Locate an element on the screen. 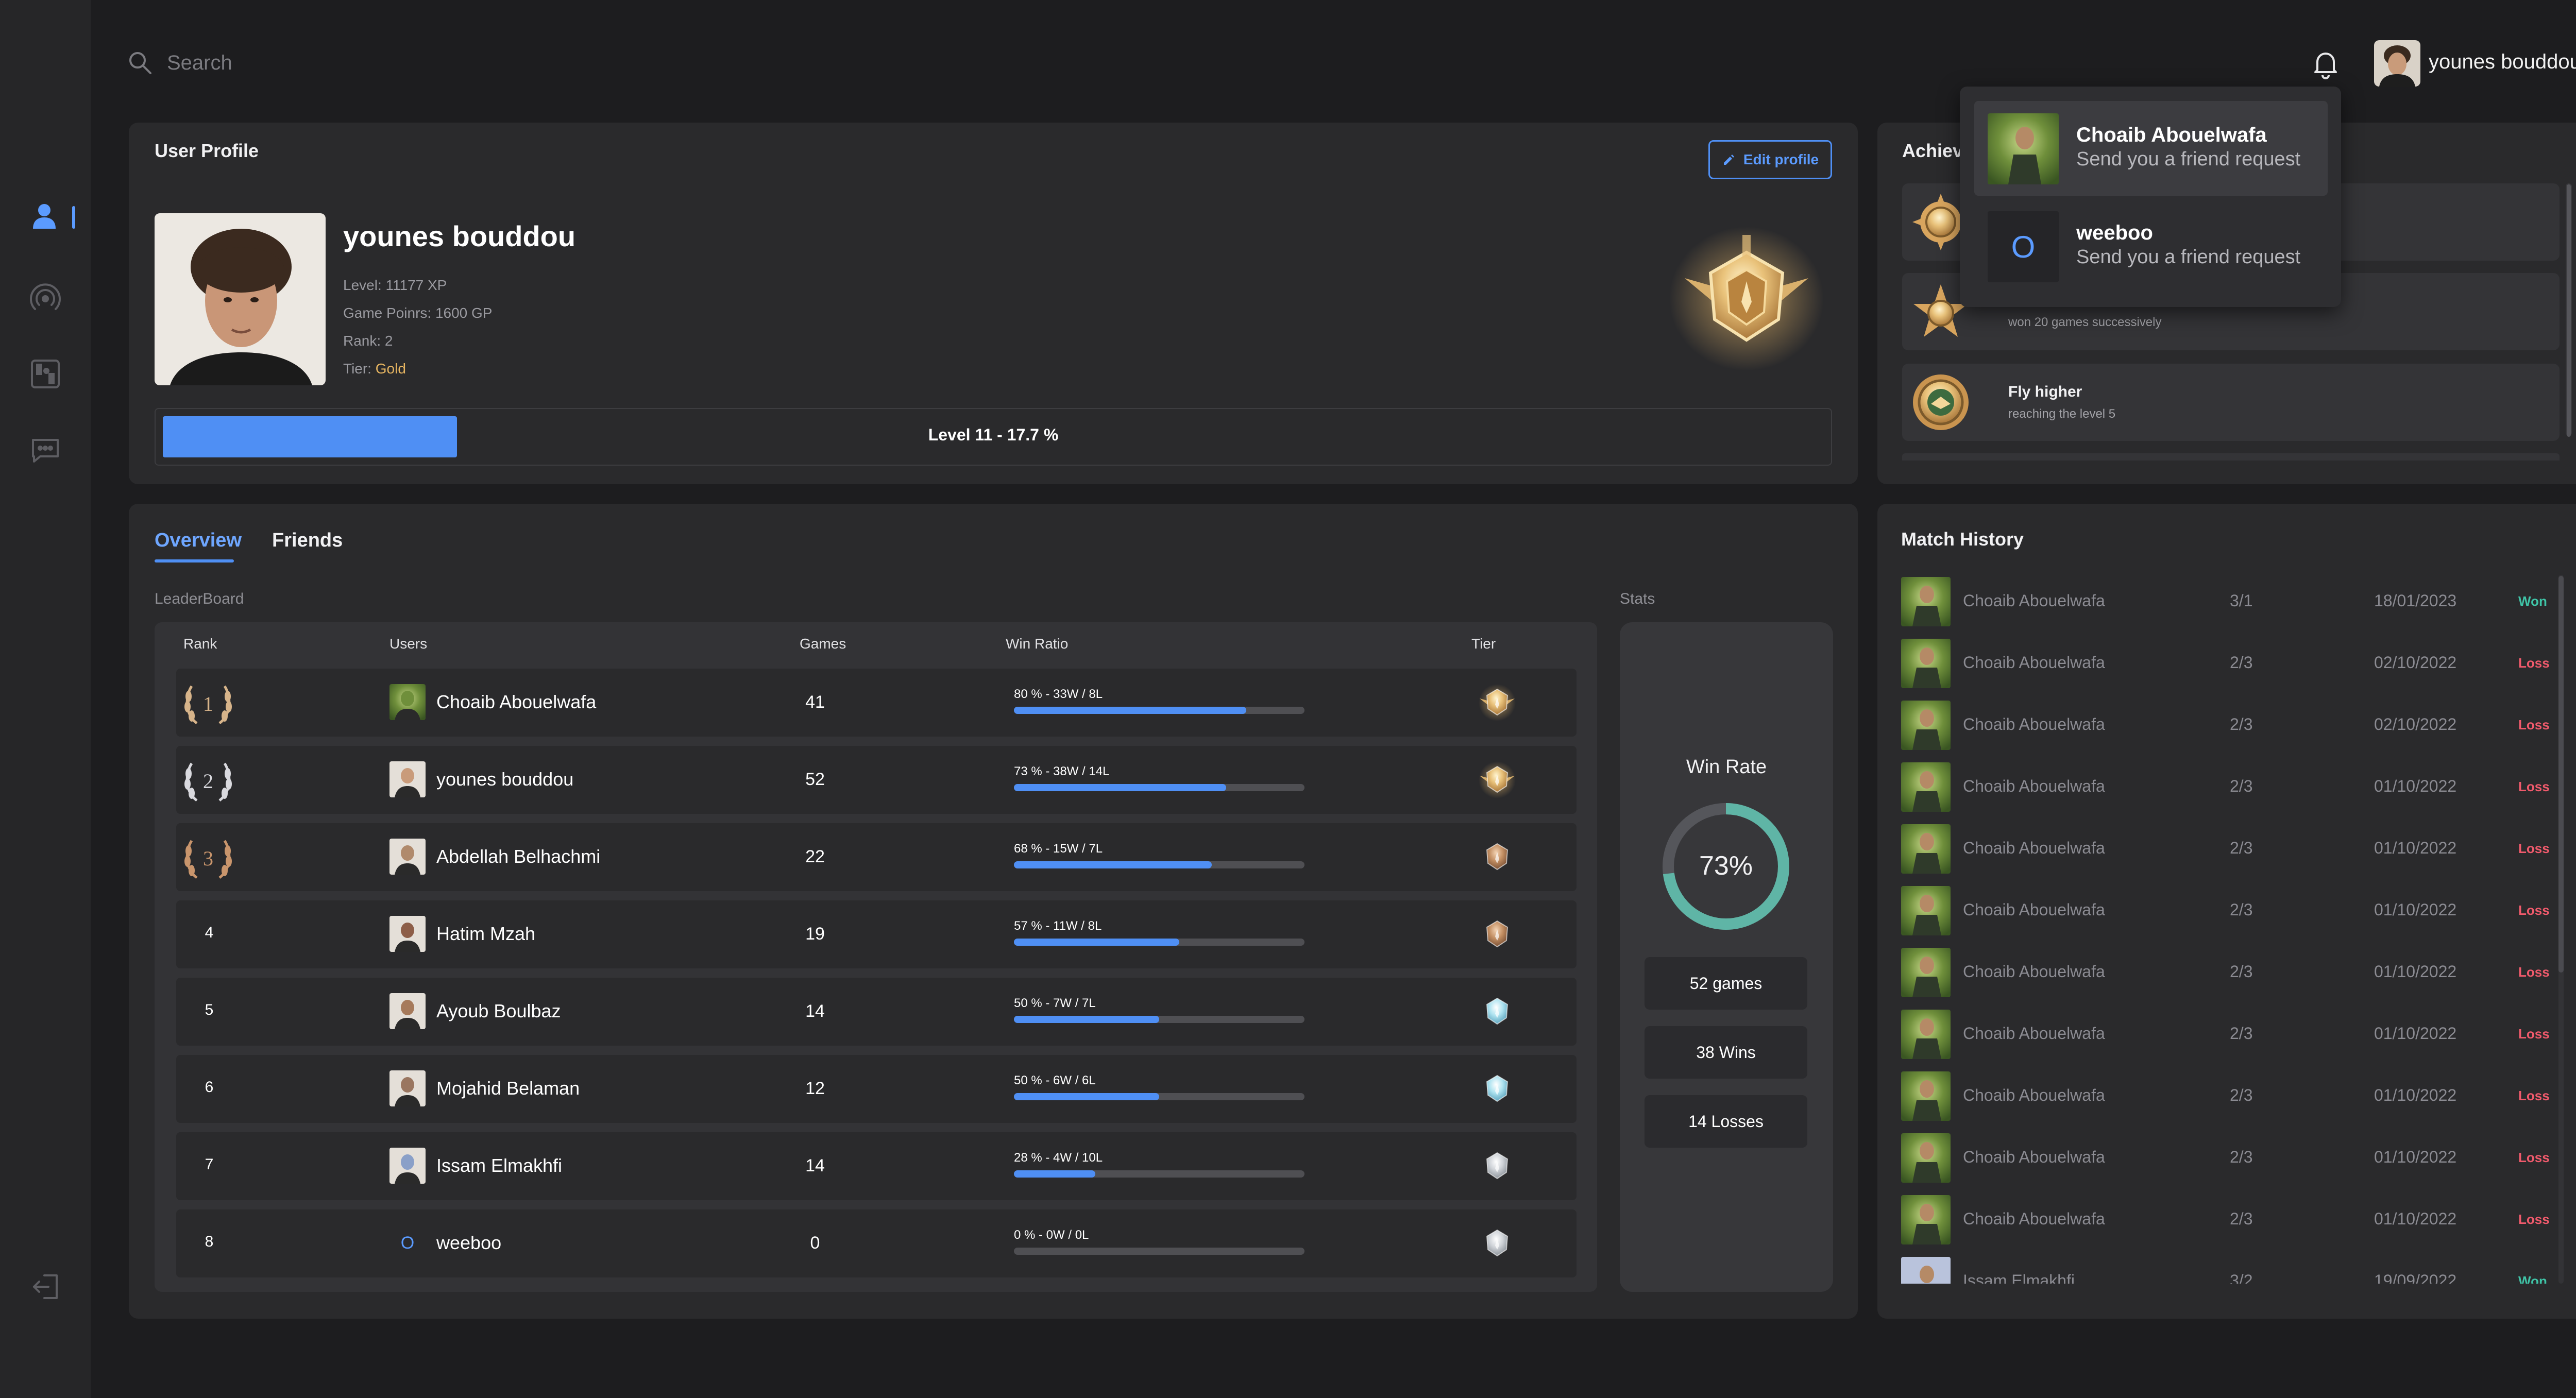  leaderboard-row: 8 Oweeboo 0 0 % - 0W / 0L is located at coordinates (876, 1243).